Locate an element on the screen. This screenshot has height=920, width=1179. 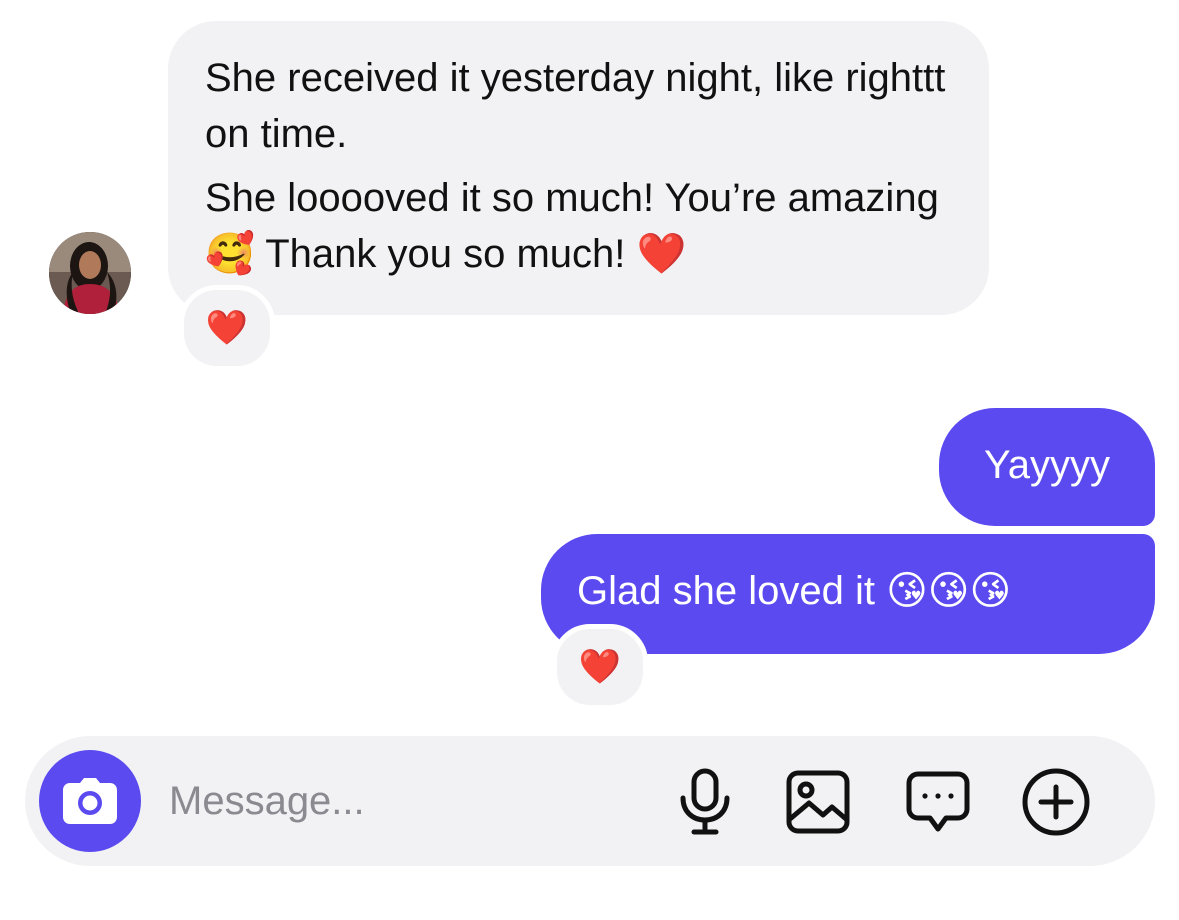
contact-avatar is located at coordinates (90, 273).